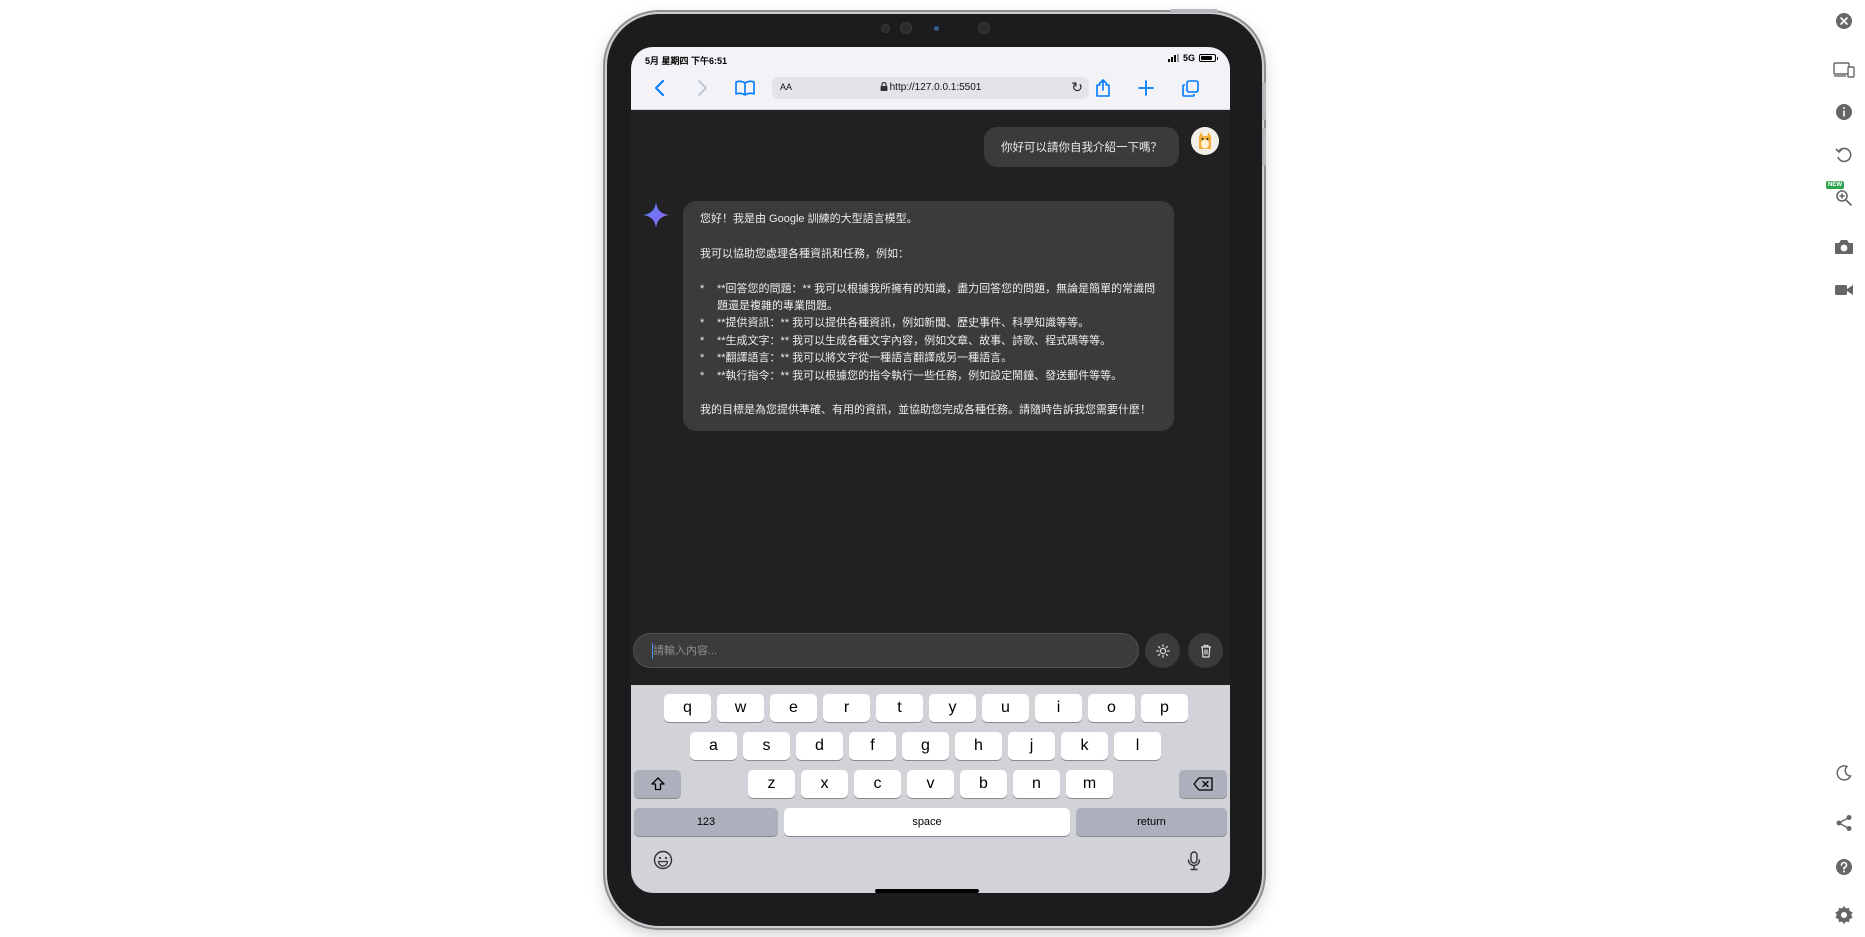 The height and width of the screenshot is (937, 1865). I want to click on theme-toggle-button, so click(1162, 650).